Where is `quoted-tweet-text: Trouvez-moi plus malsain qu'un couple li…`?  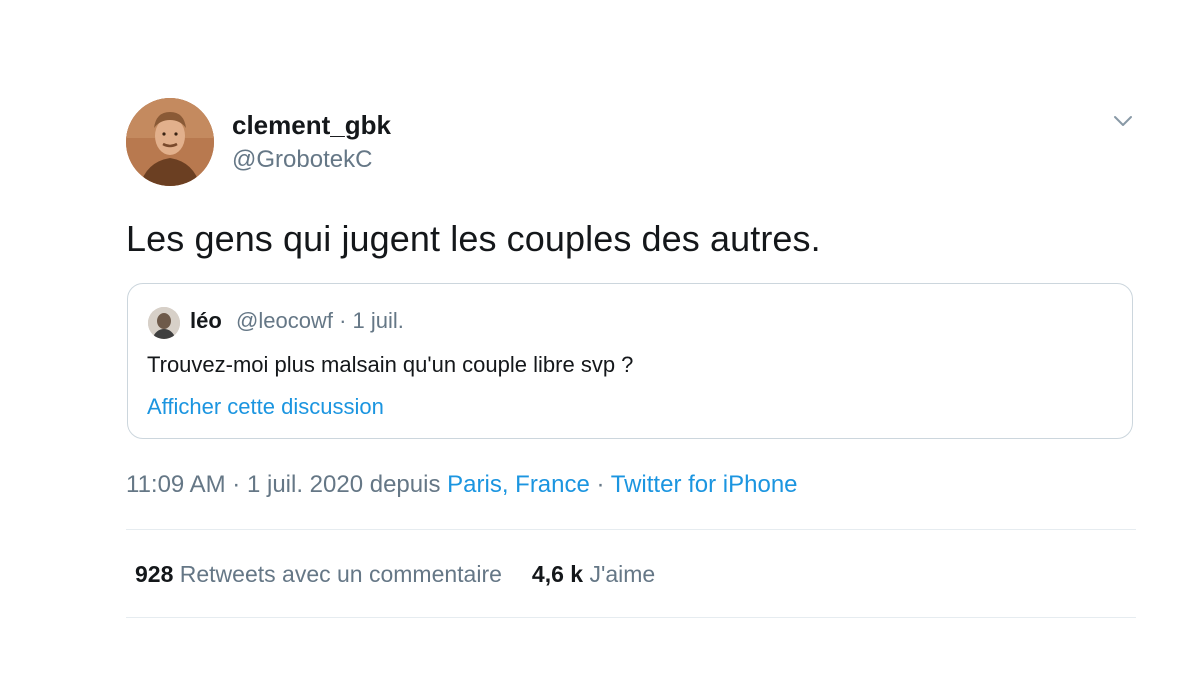
quoted-tweet-text: Trouvez-moi plus malsain qu'un couple li… is located at coordinates (390, 364).